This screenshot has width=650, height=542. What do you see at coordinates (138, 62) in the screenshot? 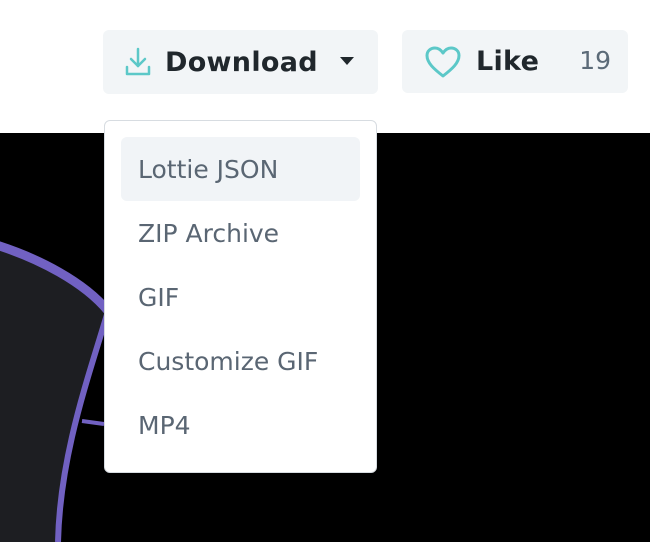
I see `download-icon` at bounding box center [138, 62].